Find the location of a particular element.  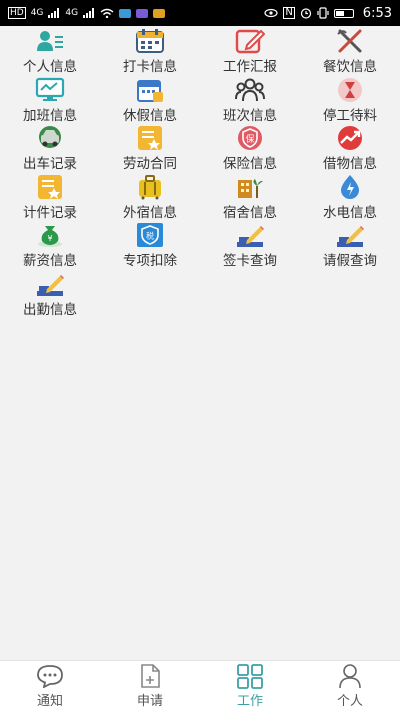

car-icon is located at coordinates (50, 138).